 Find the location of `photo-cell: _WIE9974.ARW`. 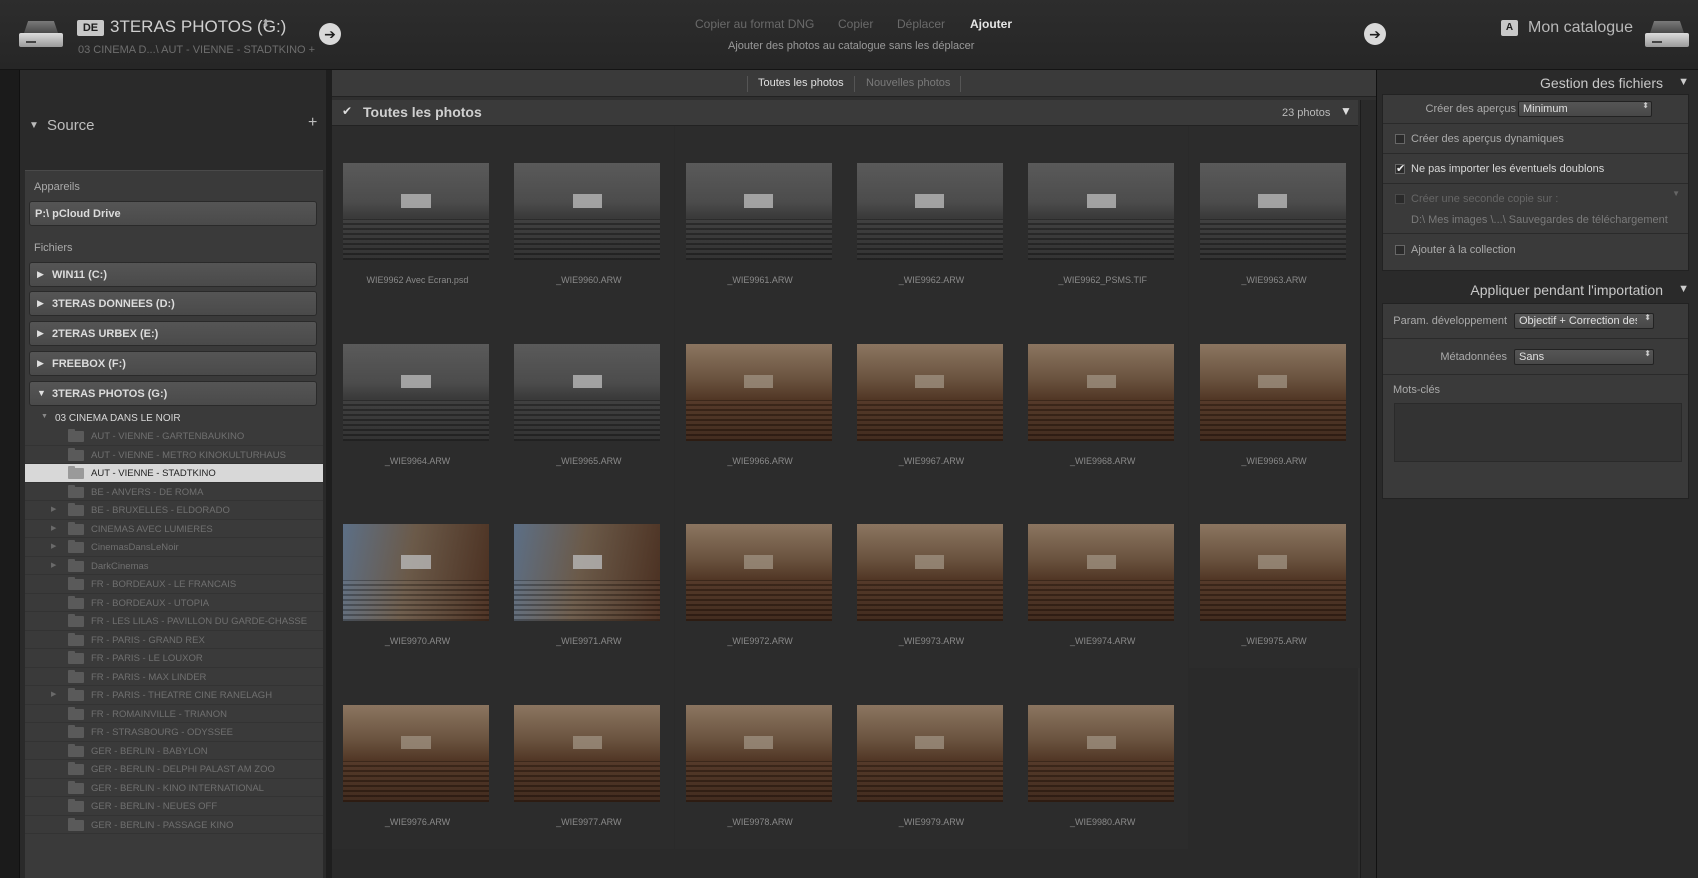

photo-cell: _WIE9974.ARW is located at coordinates (1103, 577).